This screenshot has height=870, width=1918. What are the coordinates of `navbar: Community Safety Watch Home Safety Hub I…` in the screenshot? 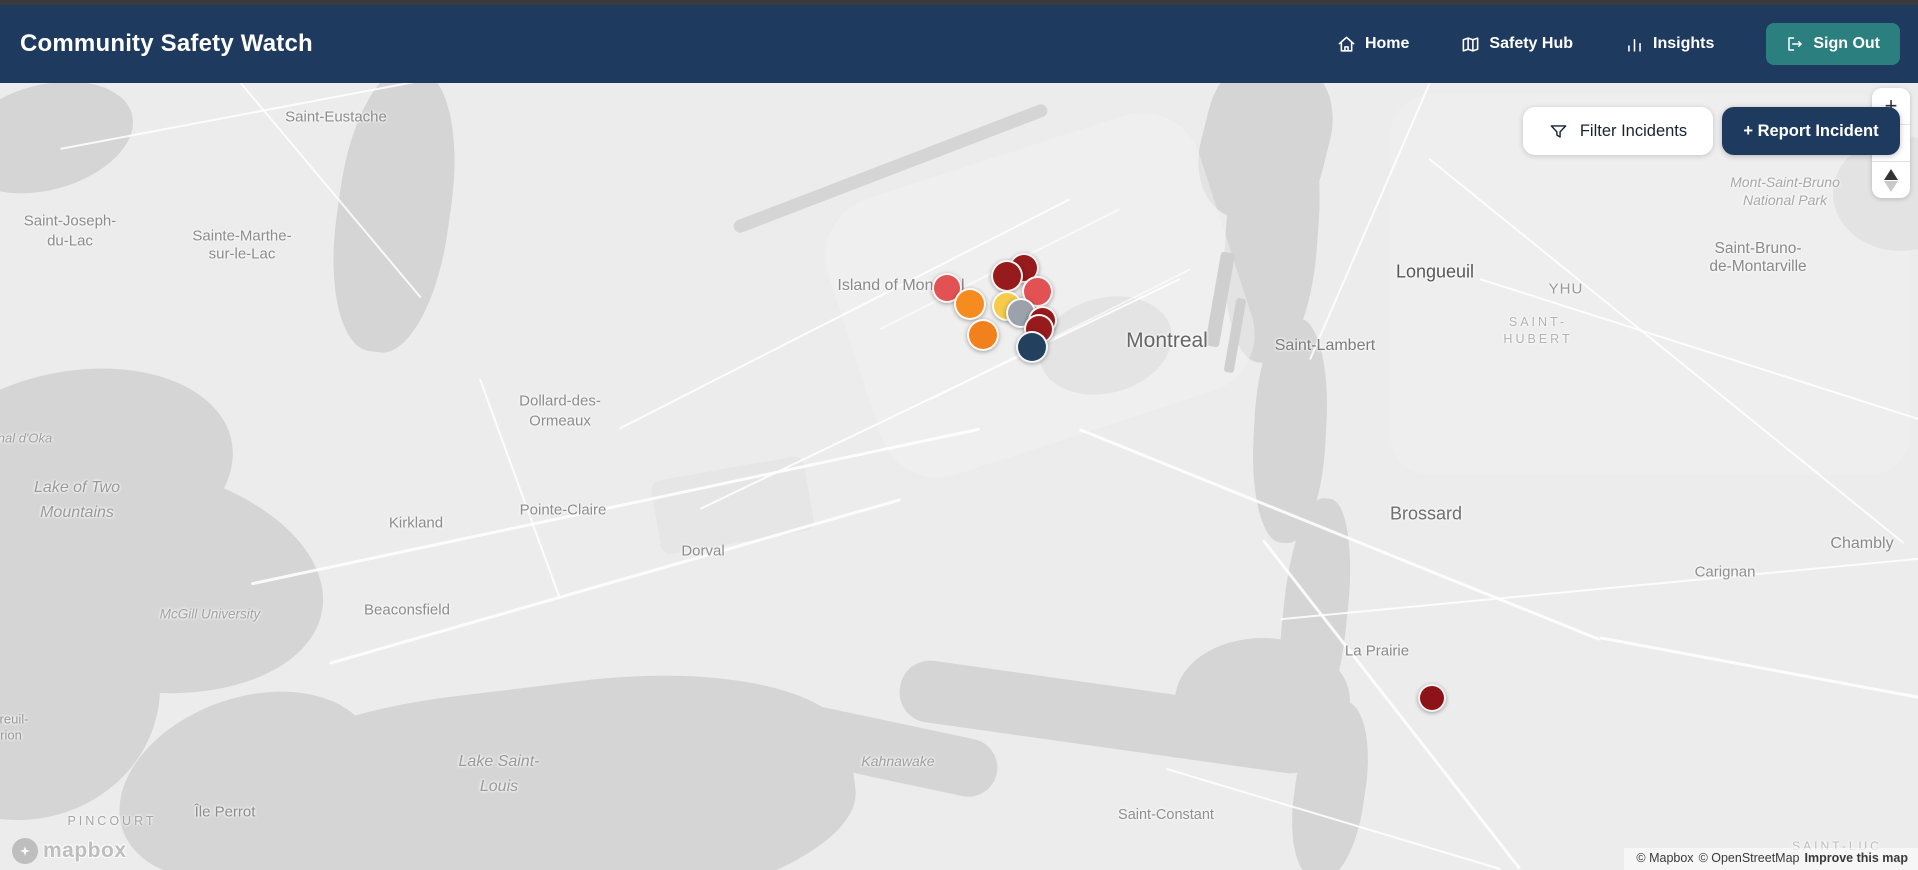 It's located at (959, 44).